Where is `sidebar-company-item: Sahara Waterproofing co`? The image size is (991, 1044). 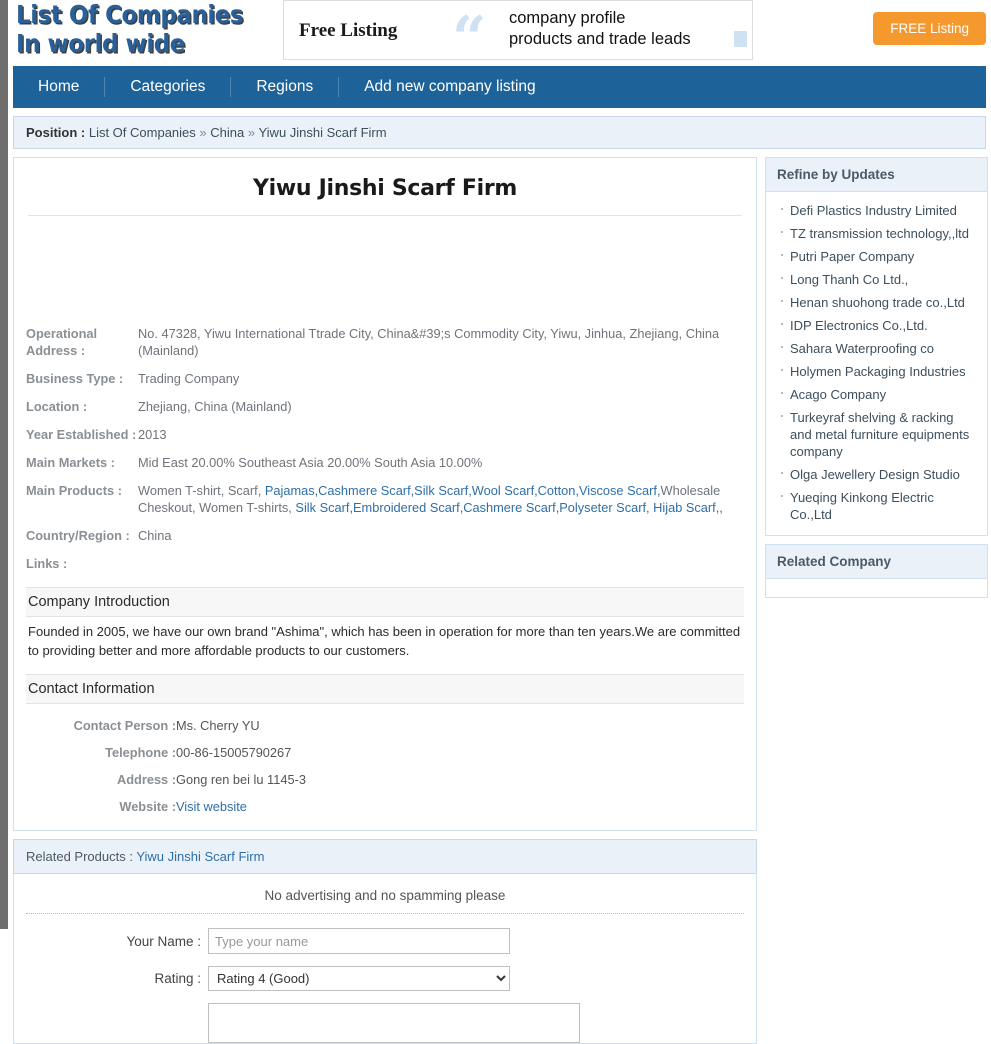 sidebar-company-item: Sahara Waterproofing co is located at coordinates (876, 348).